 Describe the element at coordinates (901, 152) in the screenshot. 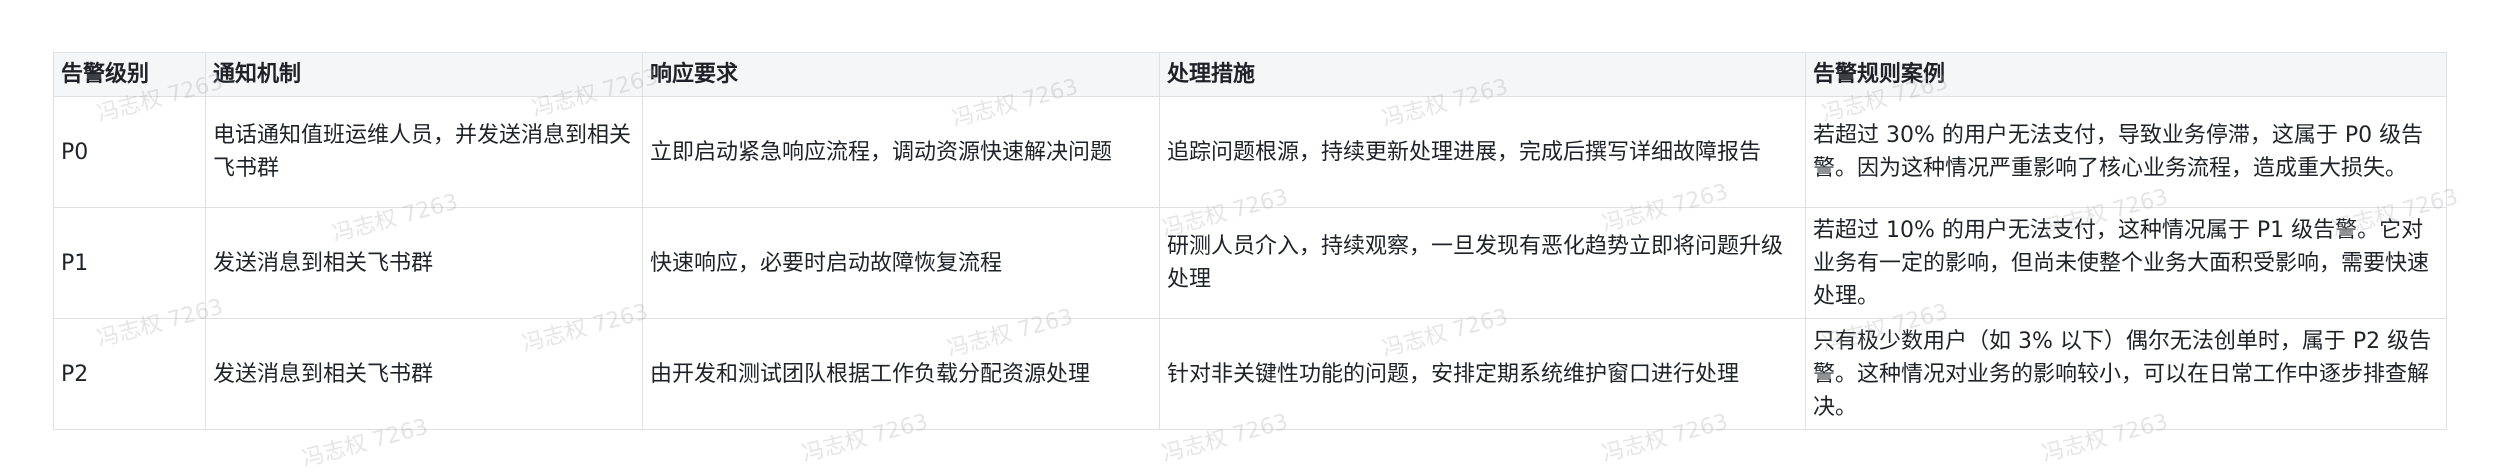

I see `cell-response: 立即启动紧急响应流程，调动资源快速解决问题` at that location.